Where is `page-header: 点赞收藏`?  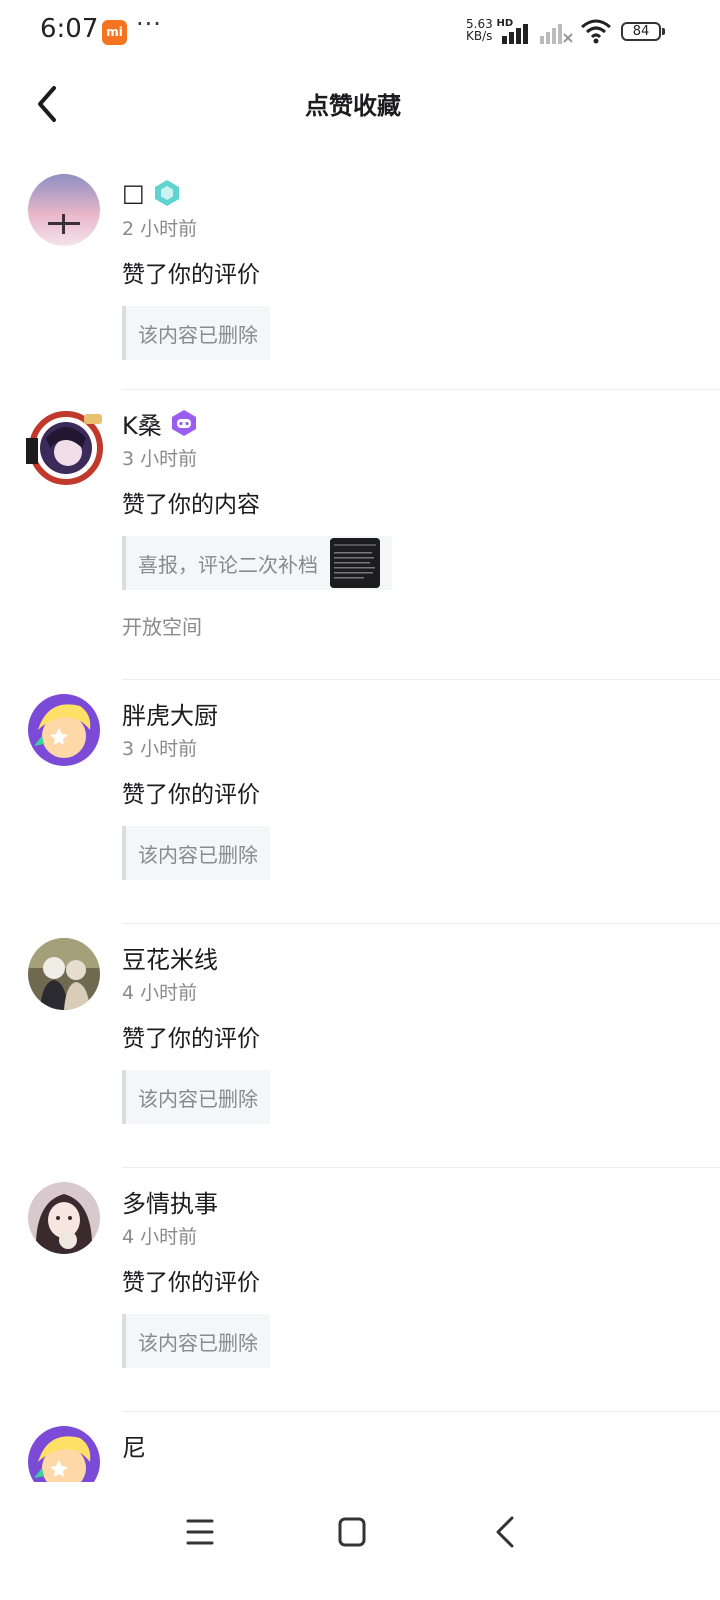 page-header: 点赞收藏 is located at coordinates (360, 104).